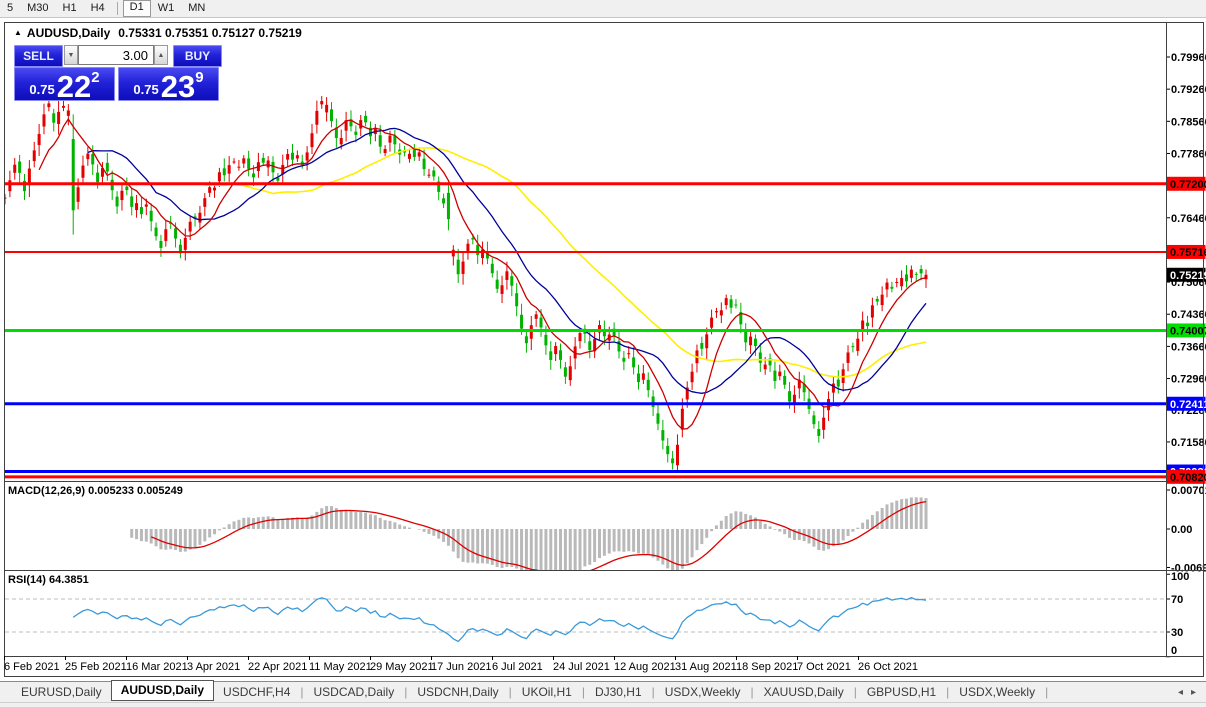 This screenshot has height=707, width=1206. Describe the element at coordinates (1188, 405) in the screenshot. I see `svg-text: 0.72411` at that location.